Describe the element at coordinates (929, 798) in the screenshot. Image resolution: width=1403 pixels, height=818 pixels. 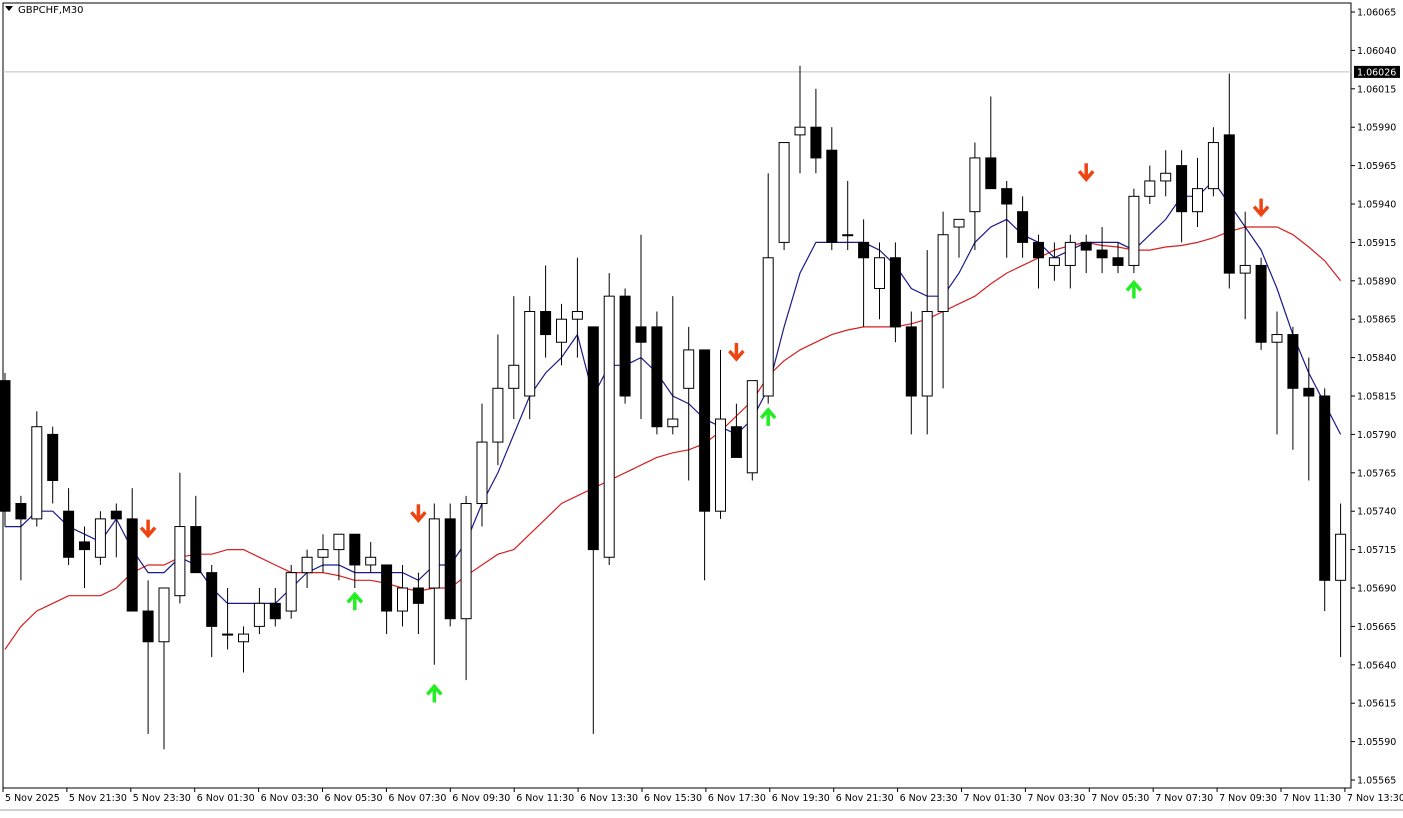
I see `x-tick-label: 6 Nov 23:30` at that location.